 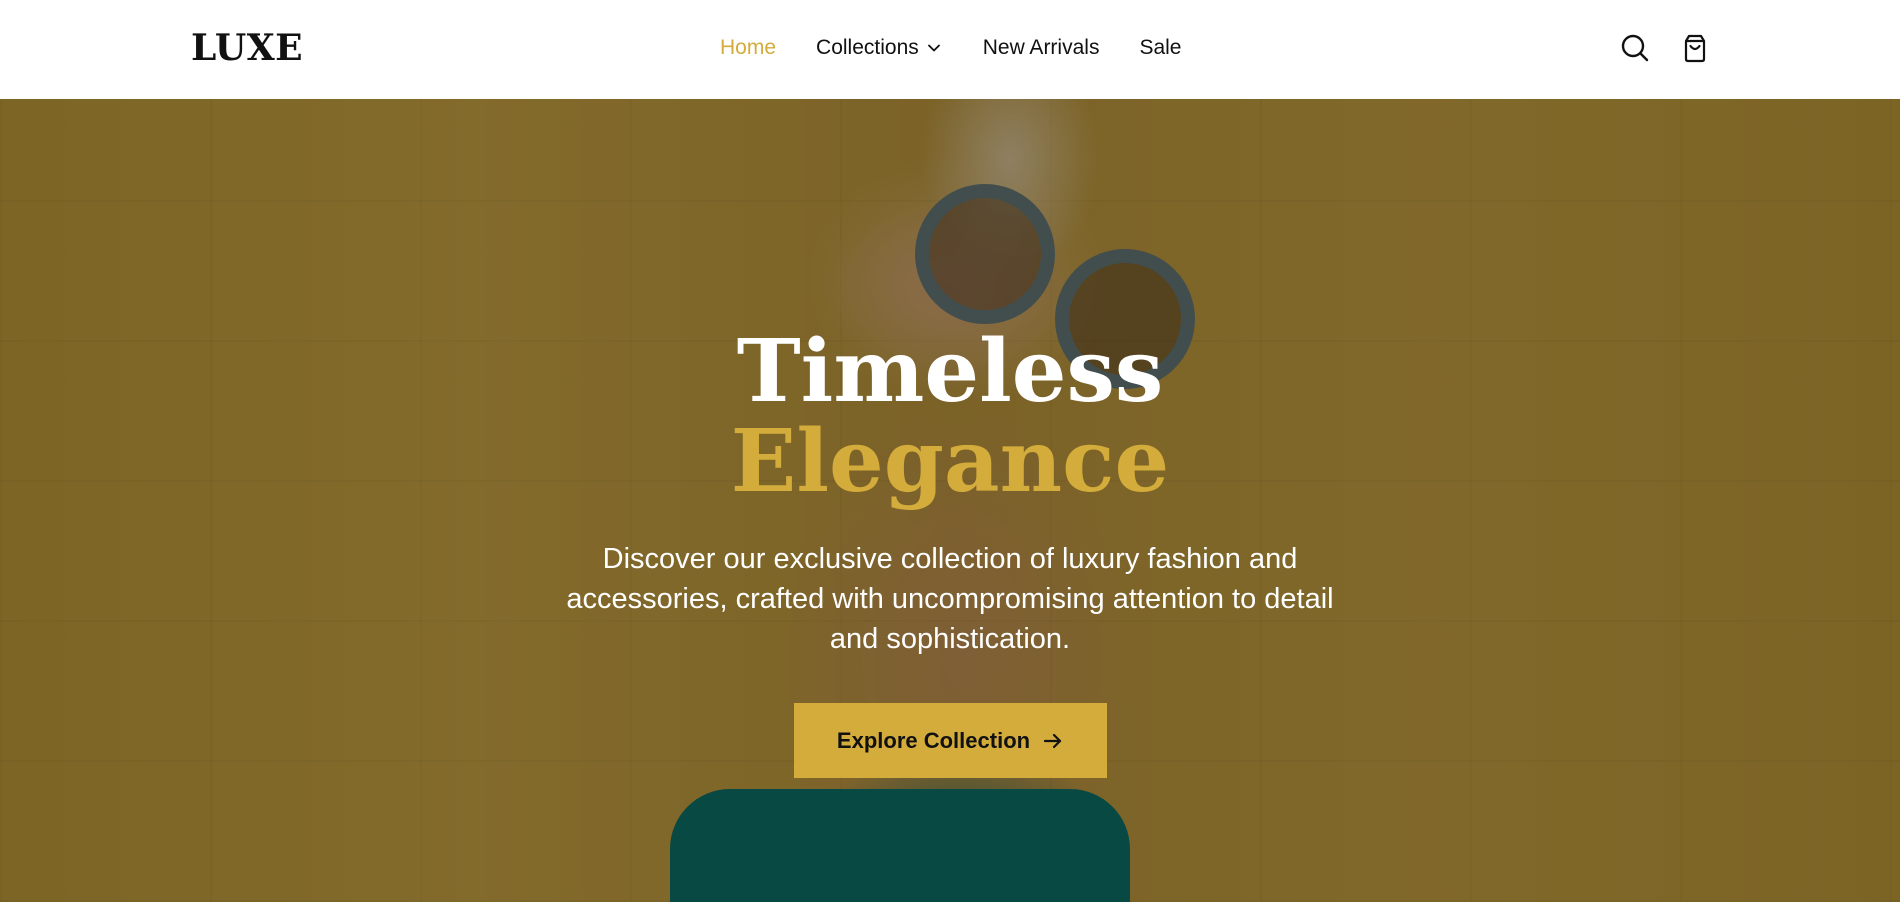 What do you see at coordinates (1041, 48) in the screenshot?
I see `nav-new-arrivals: New Arrivals` at bounding box center [1041, 48].